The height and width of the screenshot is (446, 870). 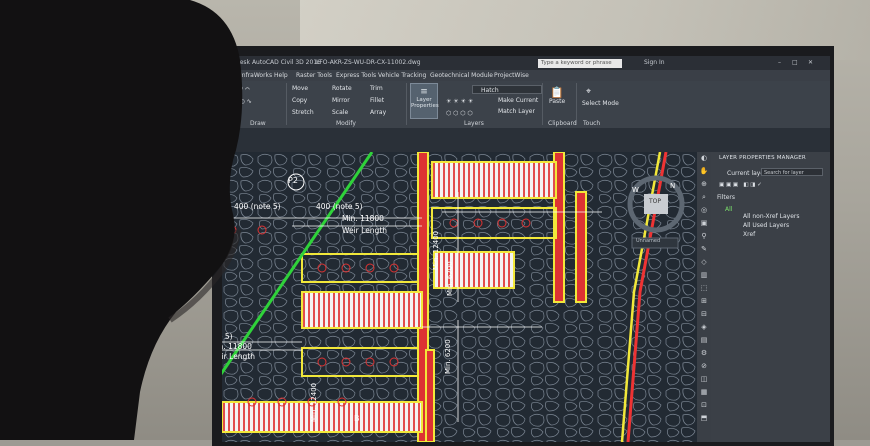 I want to click on menu-item-vehicle-tracking: Vehicle Tracking, so click(x=402, y=75).